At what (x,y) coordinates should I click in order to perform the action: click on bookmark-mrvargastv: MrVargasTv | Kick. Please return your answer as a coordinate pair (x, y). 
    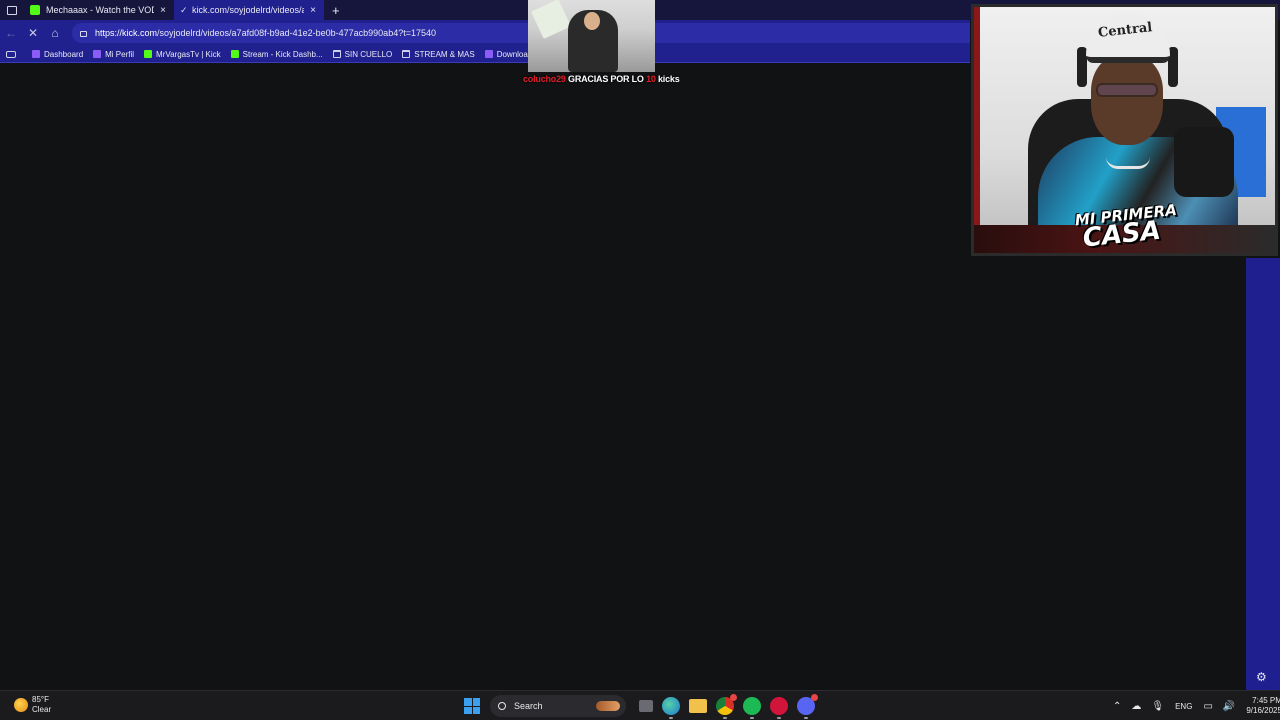
    Looking at the image, I should click on (182, 54).